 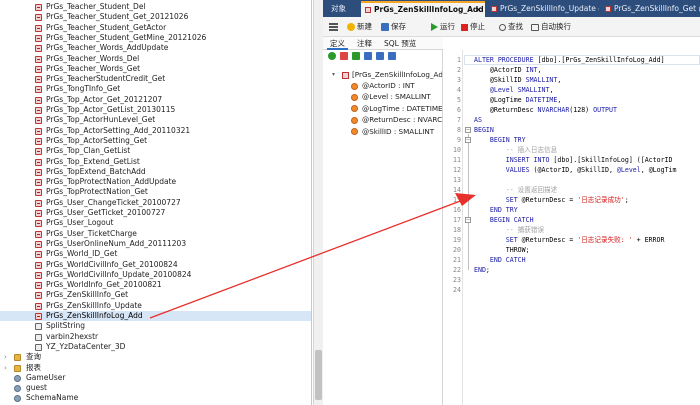 What do you see at coordinates (338, 8) in the screenshot?
I see `tab-objects-label: 对象` at bounding box center [338, 8].